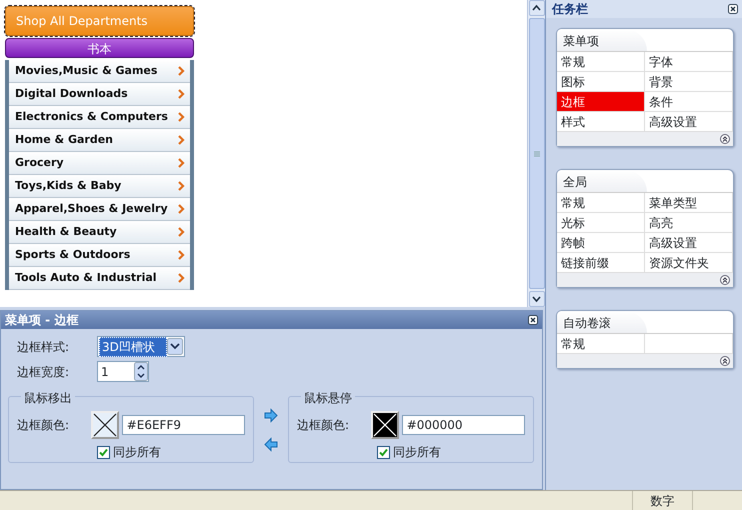  What do you see at coordinates (602, 322) in the screenshot?
I see `group-header: 自动卷滚` at bounding box center [602, 322].